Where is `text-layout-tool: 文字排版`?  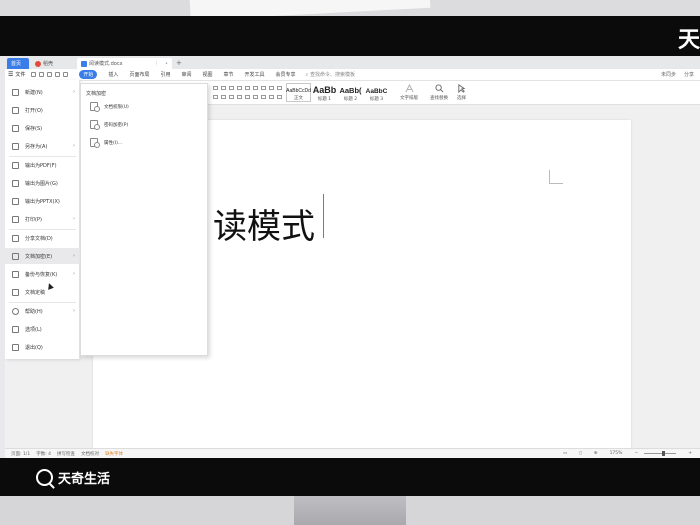 text-layout-tool: 文字排版 is located at coordinates (409, 92).